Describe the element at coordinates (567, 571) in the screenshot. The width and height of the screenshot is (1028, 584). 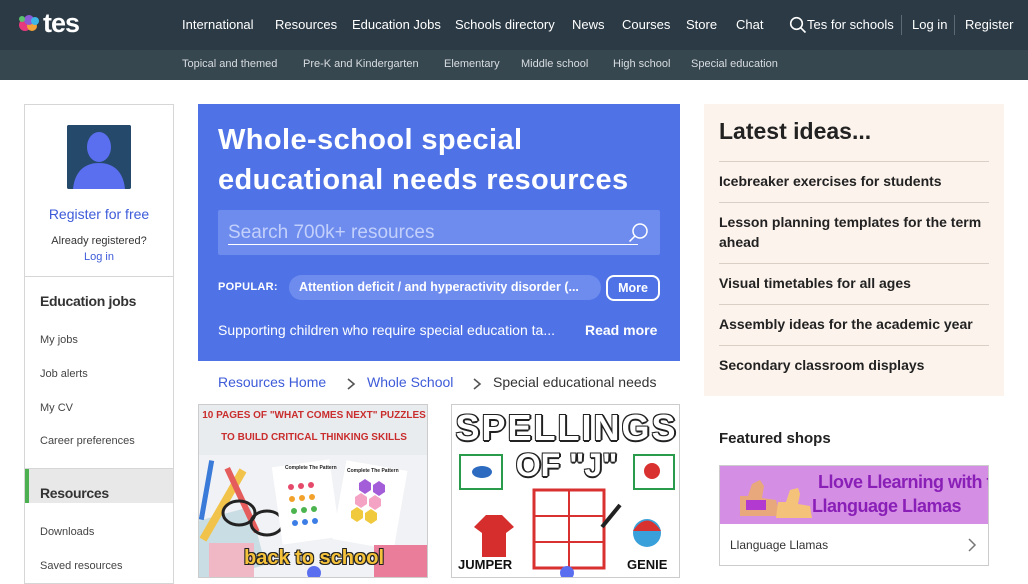
I see `pin-icon` at that location.